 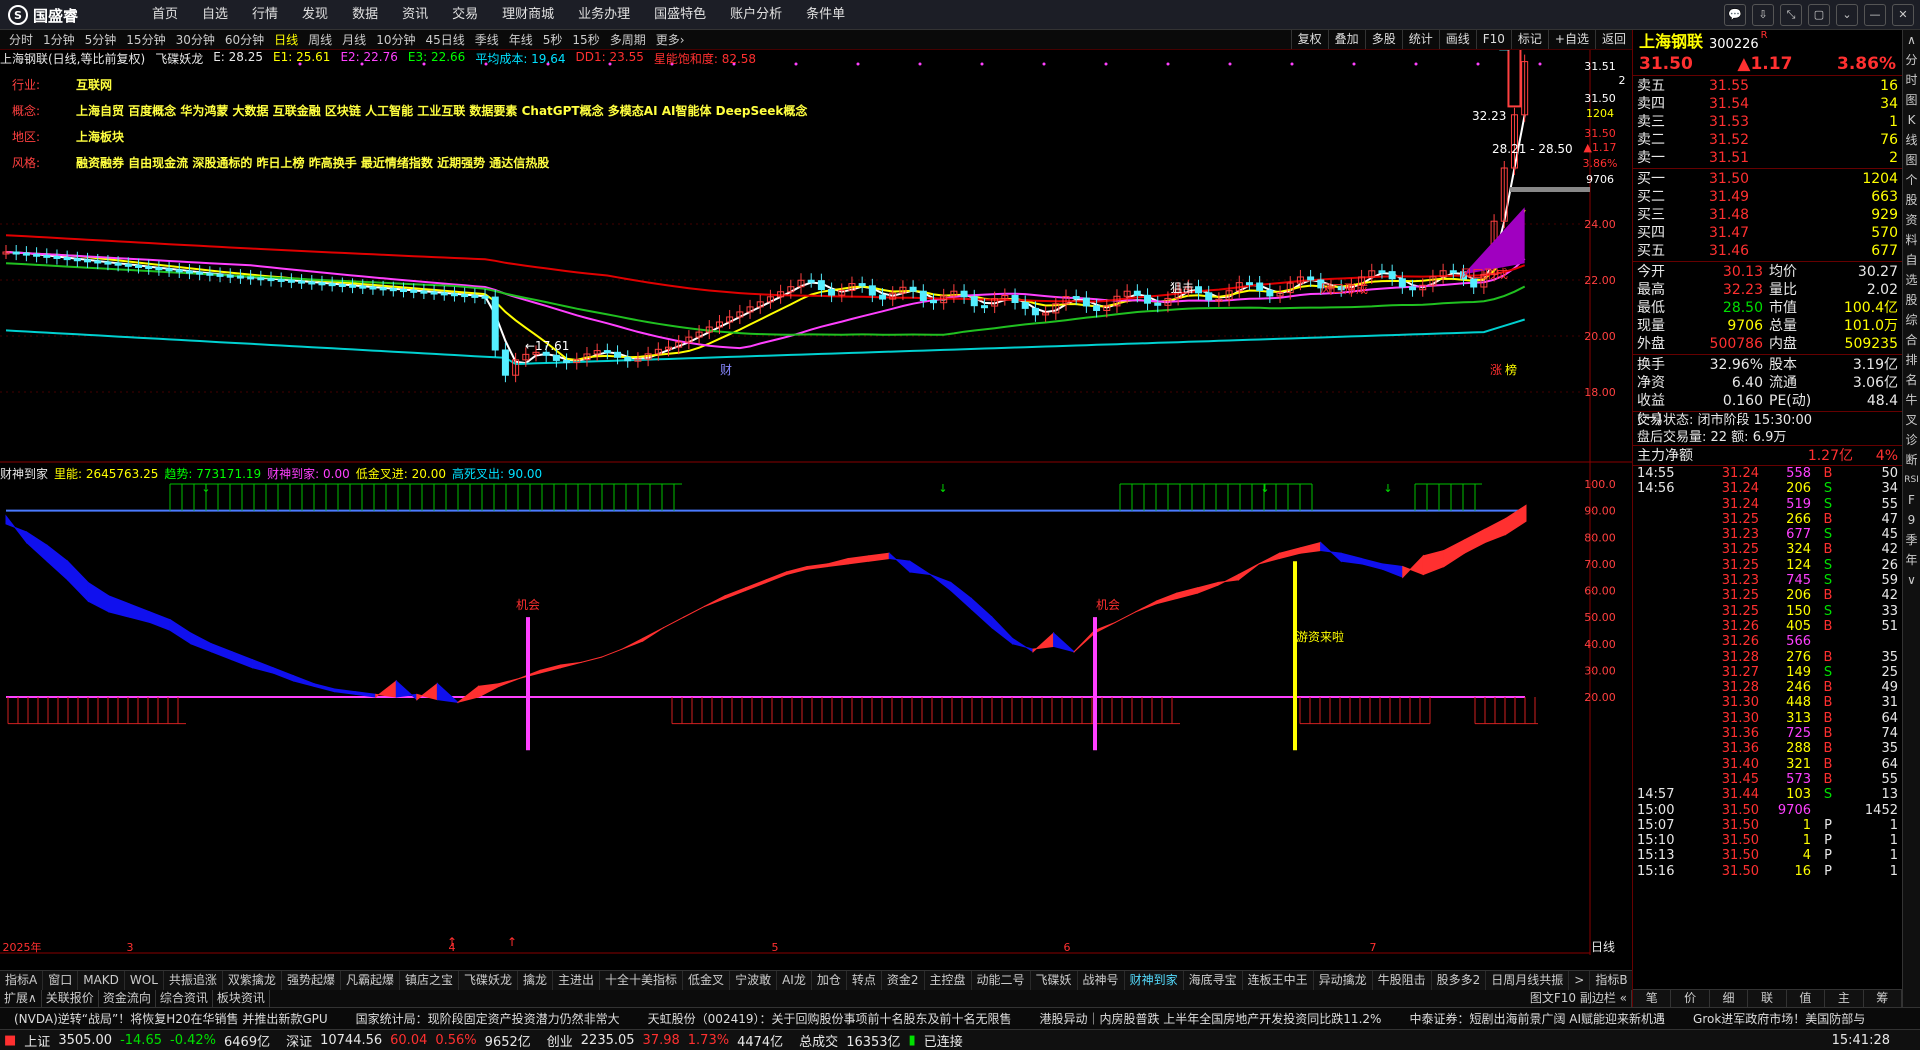 I want to click on menu-item: 首页, so click(x=165, y=15).